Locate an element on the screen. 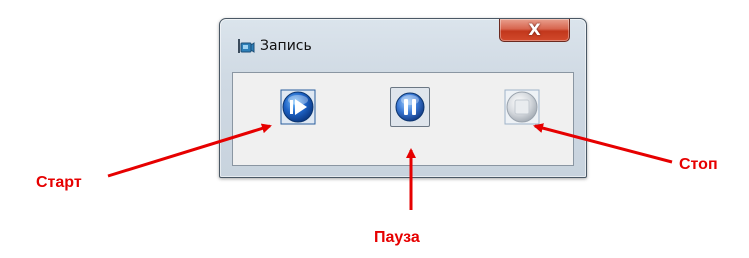 The height and width of the screenshot is (258, 749). stop-arrow is located at coordinates (603, 143).